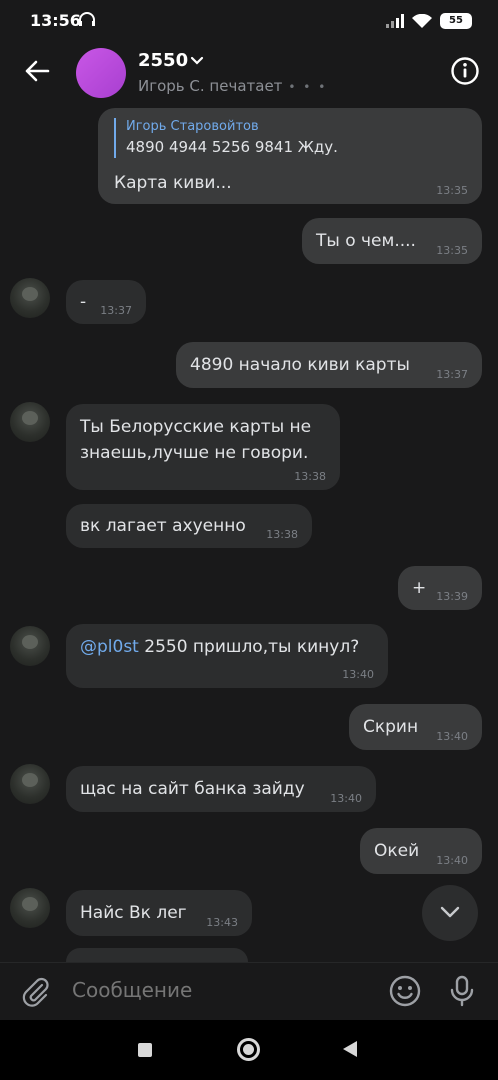  Describe the element at coordinates (395, 21) in the screenshot. I see `signal-icon` at that location.